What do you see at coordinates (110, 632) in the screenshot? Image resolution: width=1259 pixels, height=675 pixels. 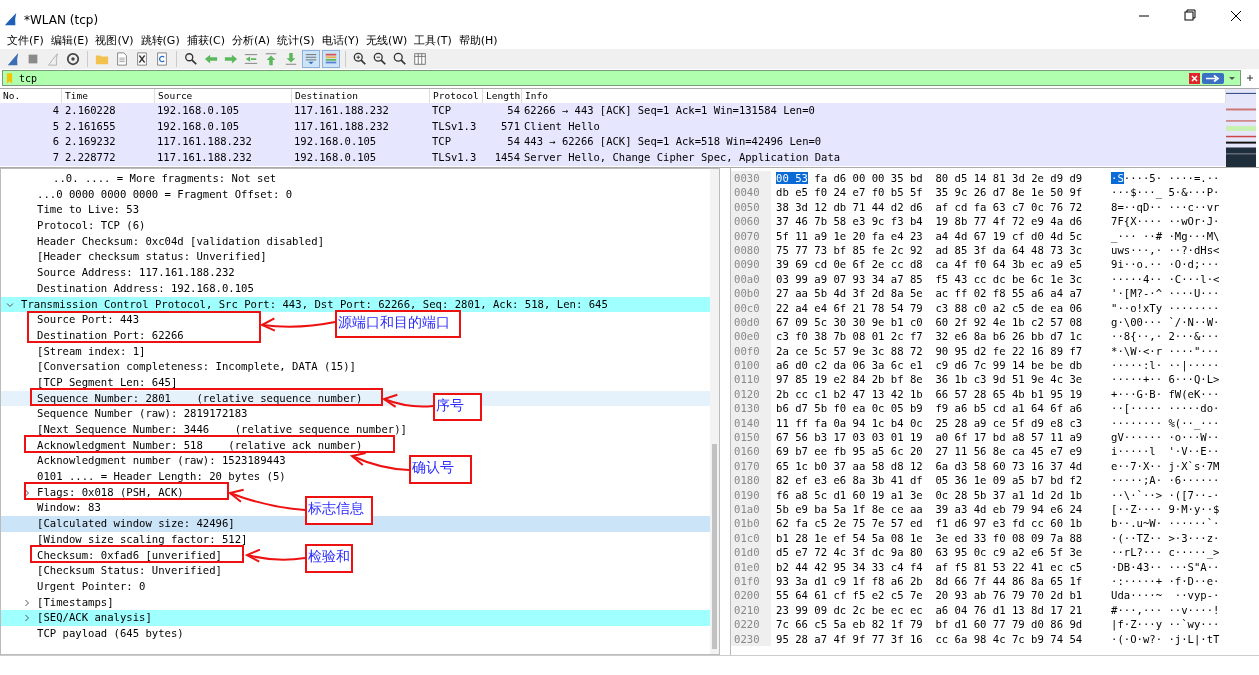 I see `tree-item: TCP payload (645 bytes)` at bounding box center [110, 632].